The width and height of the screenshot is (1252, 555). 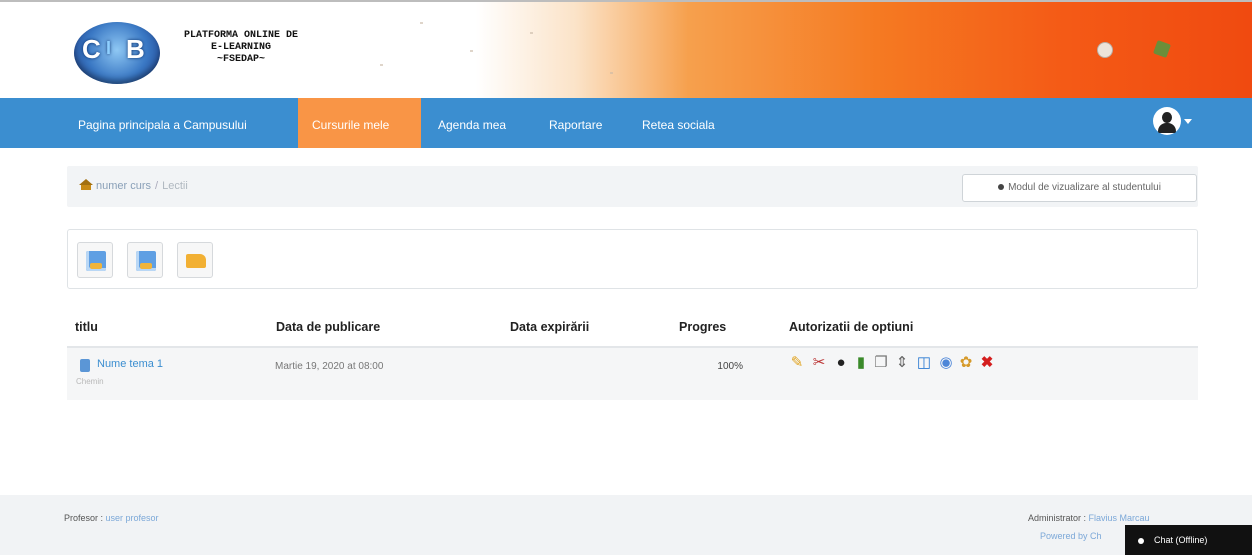 What do you see at coordinates (86, 327) in the screenshot?
I see `column-header-title: titlu` at bounding box center [86, 327].